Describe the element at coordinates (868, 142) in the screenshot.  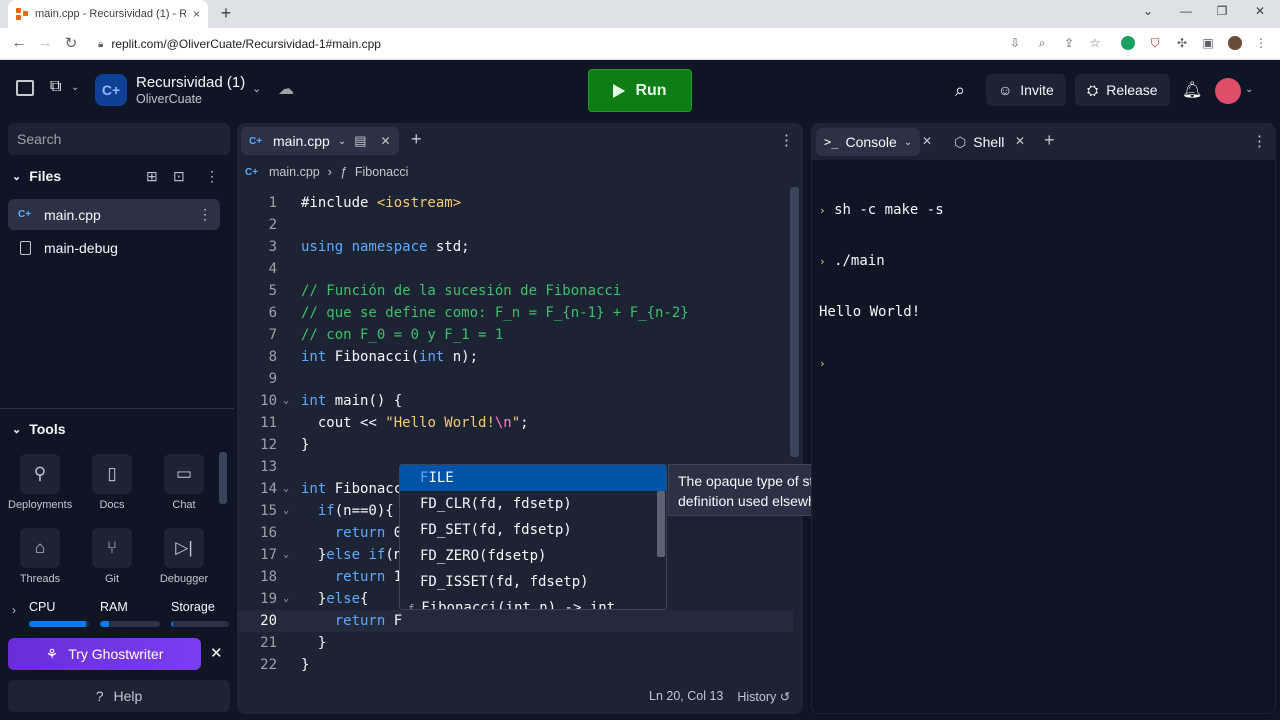
I see `tab-console: >_ Console ⌄` at that location.